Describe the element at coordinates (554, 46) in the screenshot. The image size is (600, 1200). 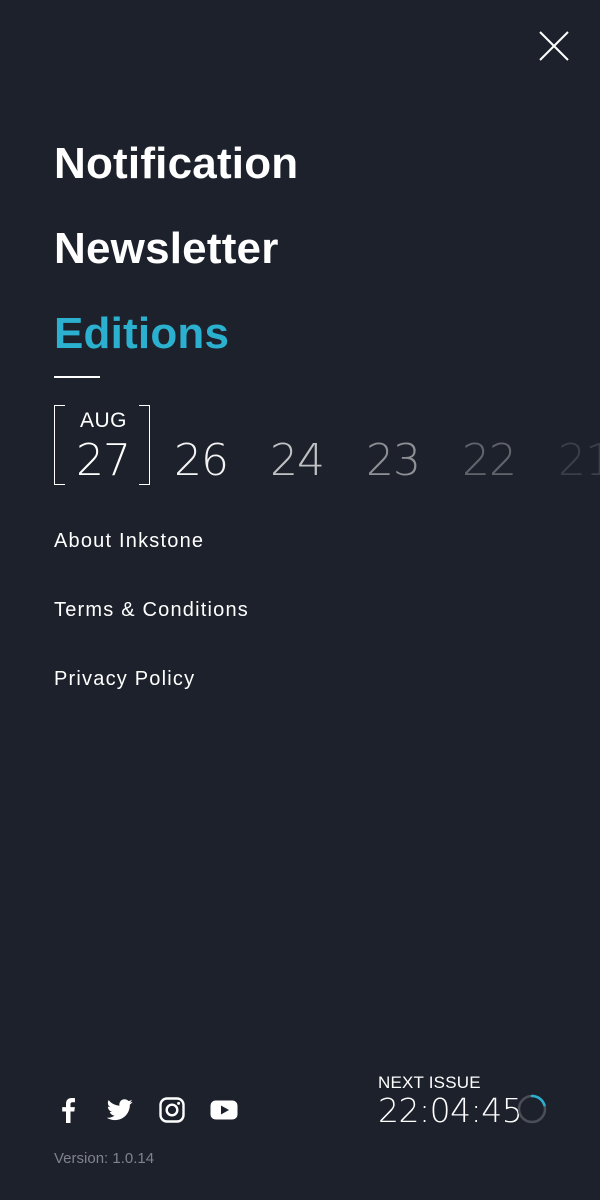
I see `close-icon` at that location.